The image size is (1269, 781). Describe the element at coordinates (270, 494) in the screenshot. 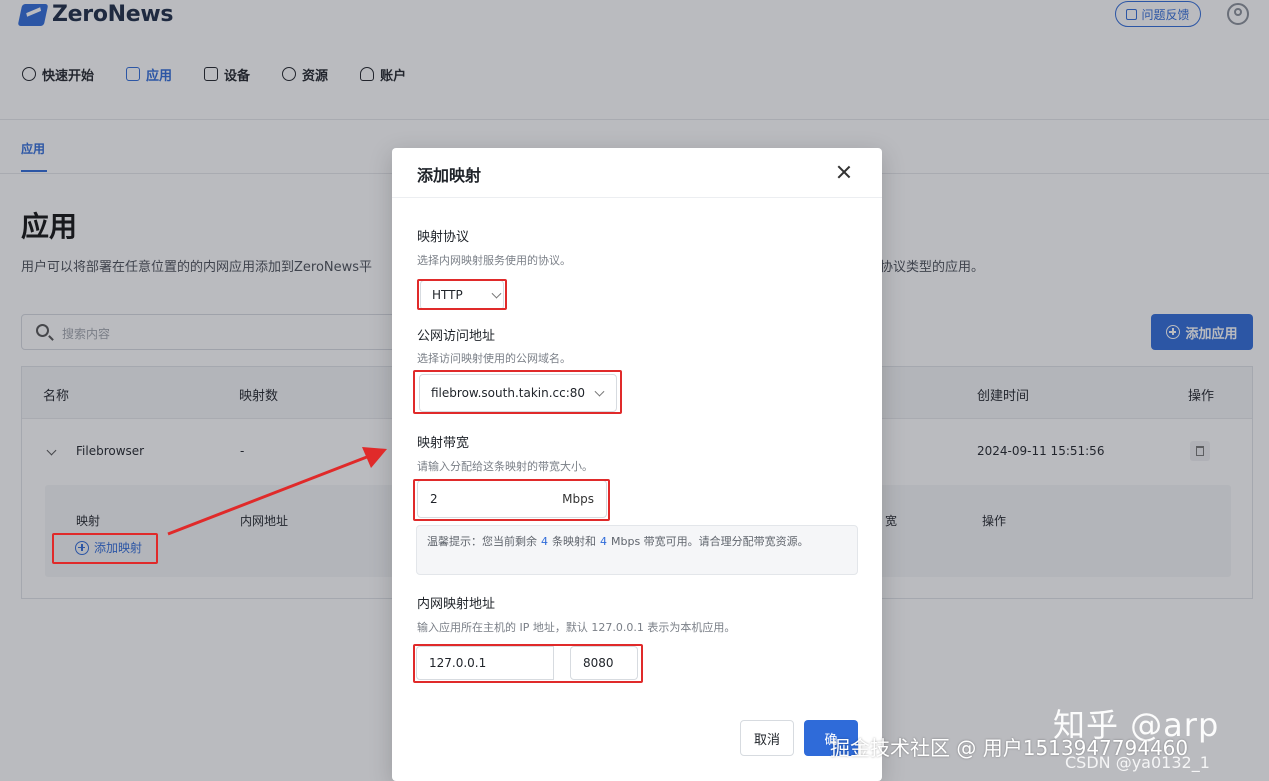

I see `arrow-line` at that location.